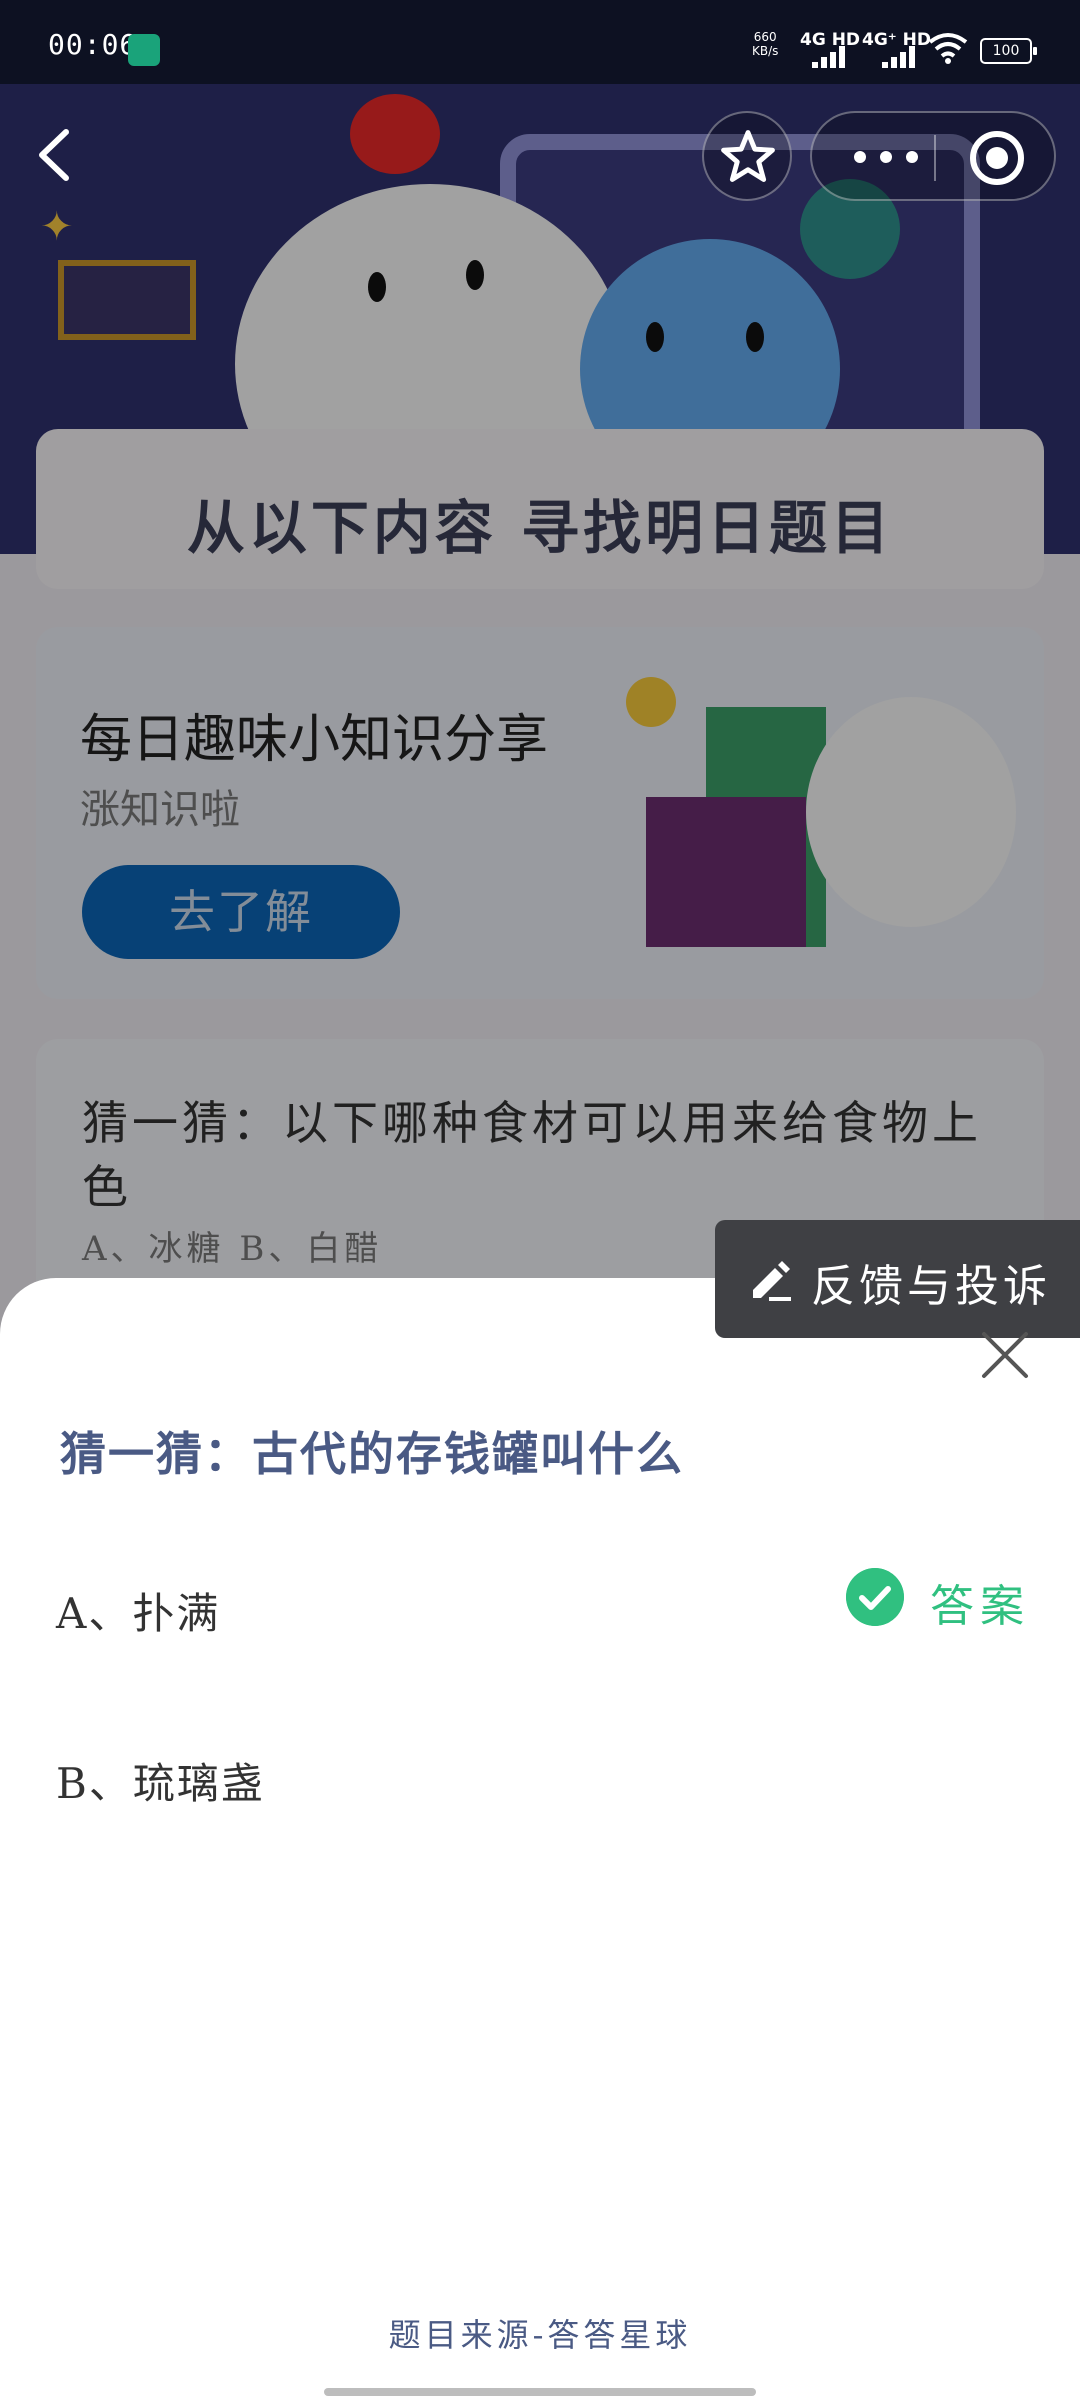 This screenshot has height=2400, width=1080. What do you see at coordinates (138, 1610) in the screenshot?
I see `option-a: A、扑满` at bounding box center [138, 1610].